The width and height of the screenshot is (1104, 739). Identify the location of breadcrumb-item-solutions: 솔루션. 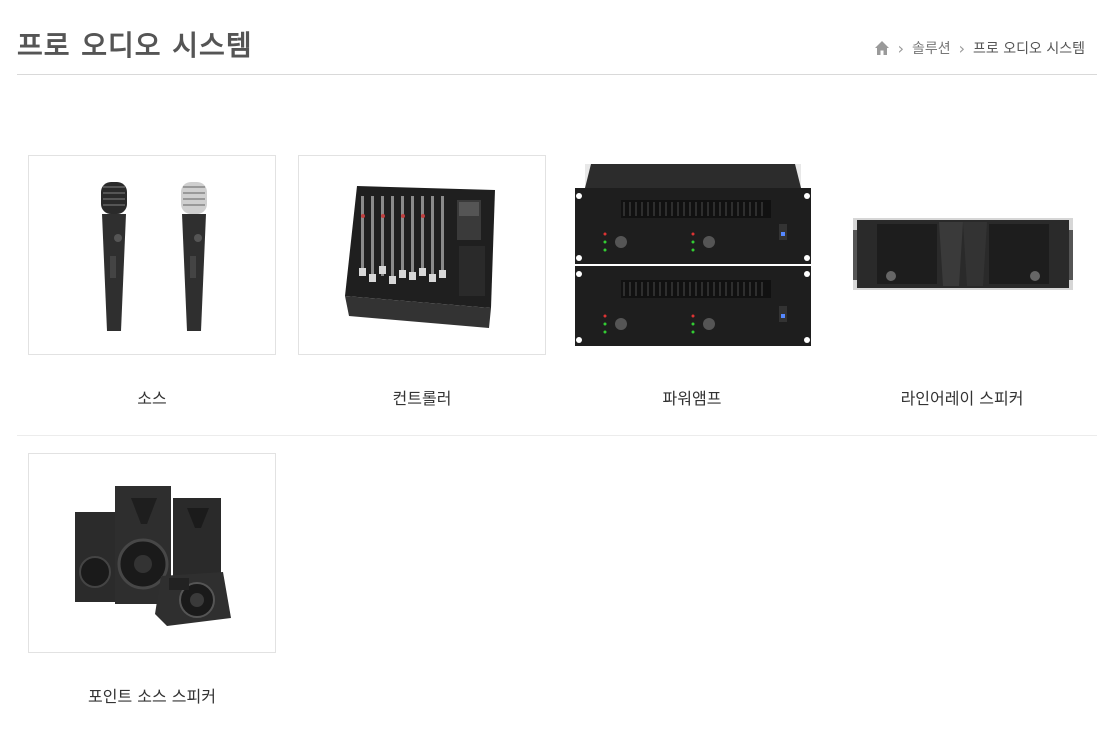
(931, 48).